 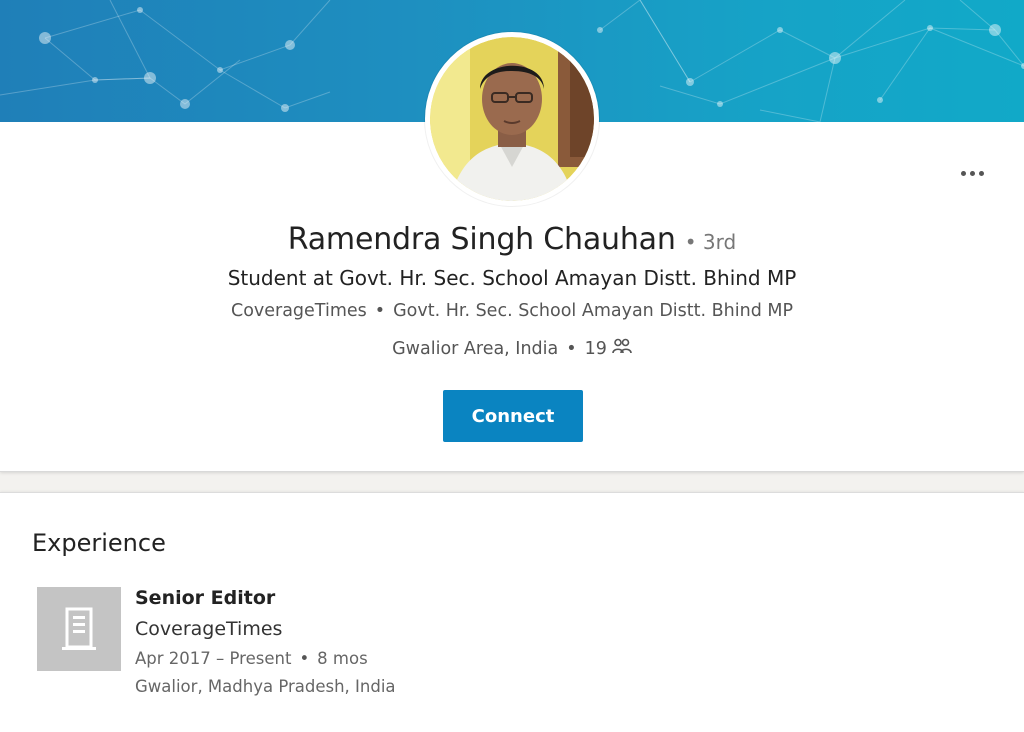 What do you see at coordinates (972, 173) in the screenshot?
I see `more-options-button` at bounding box center [972, 173].